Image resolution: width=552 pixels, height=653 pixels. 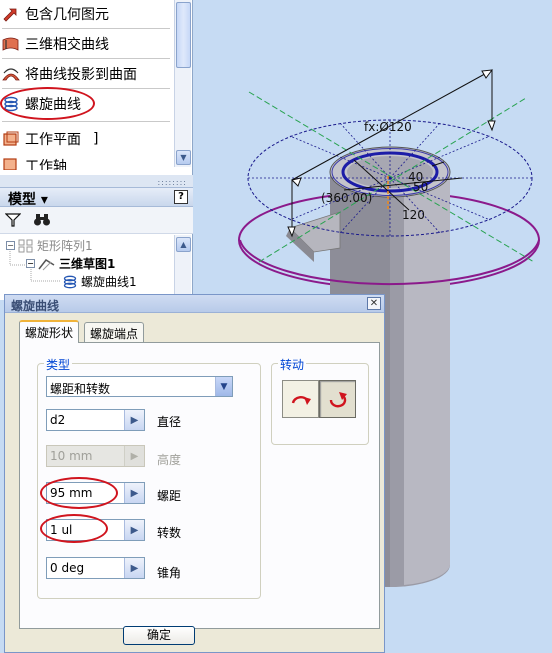 I want to click on tab-helix-shape: 螺旋形状, so click(x=49, y=331).